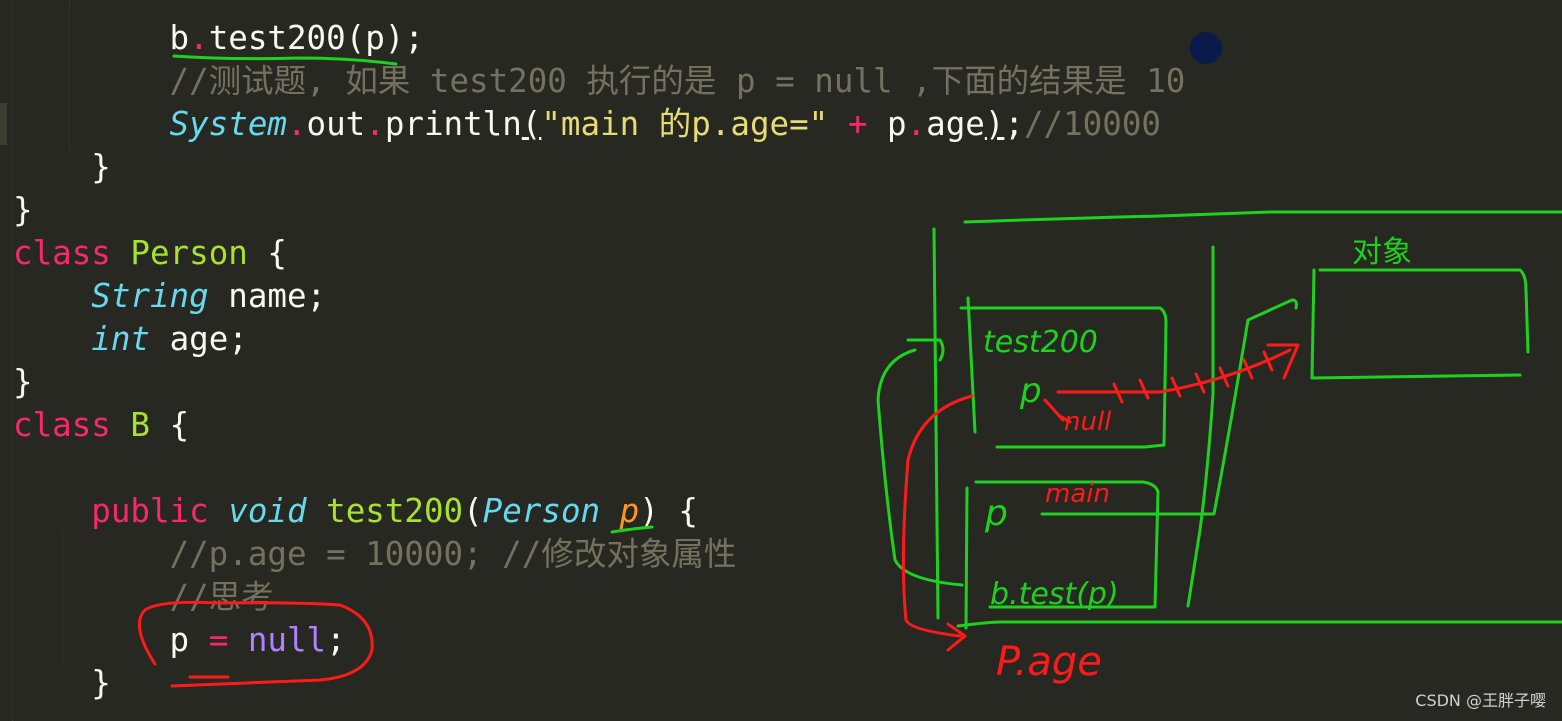  Describe the element at coordinates (1193, 377) in the screenshot. I see `cross-marks` at that location.